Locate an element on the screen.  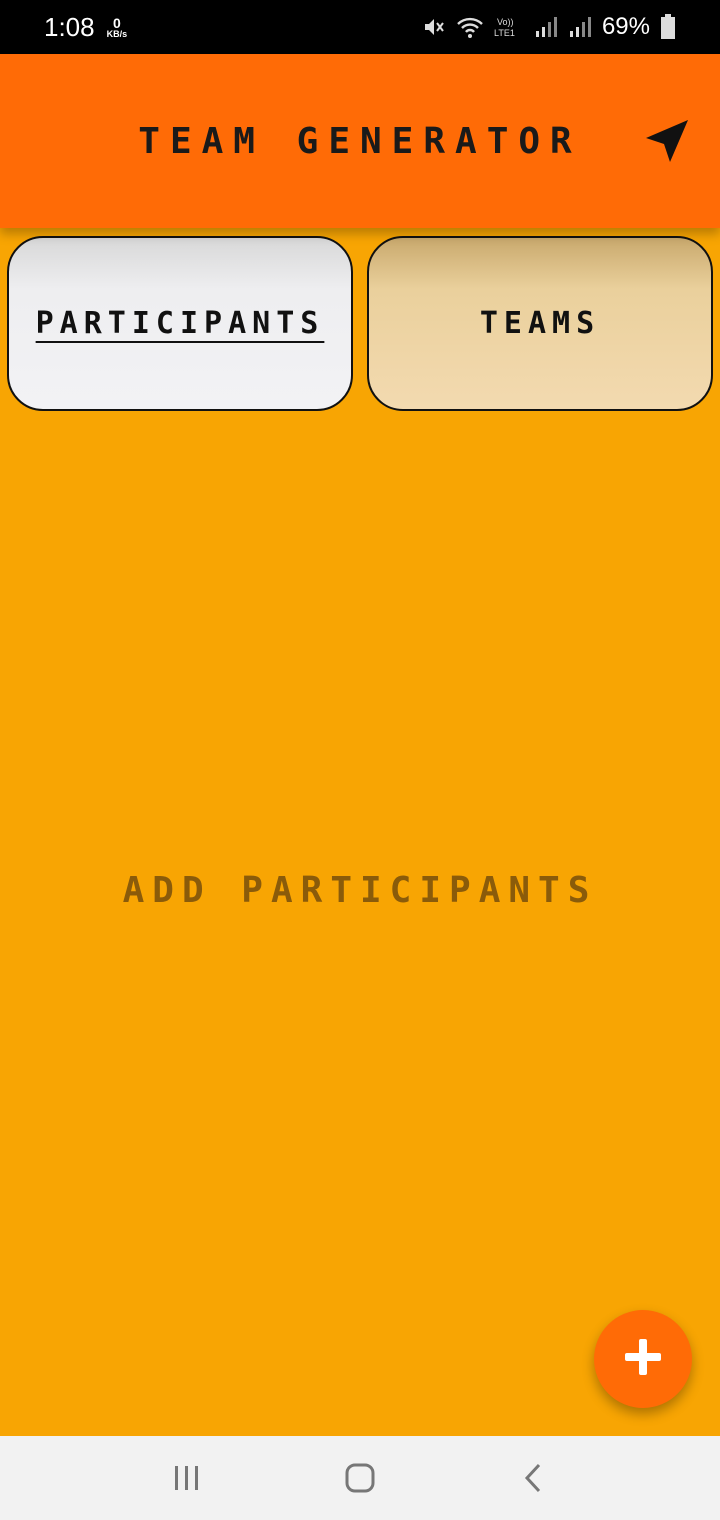
network-speed: 0 KB/s is located at coordinates (117, 27).